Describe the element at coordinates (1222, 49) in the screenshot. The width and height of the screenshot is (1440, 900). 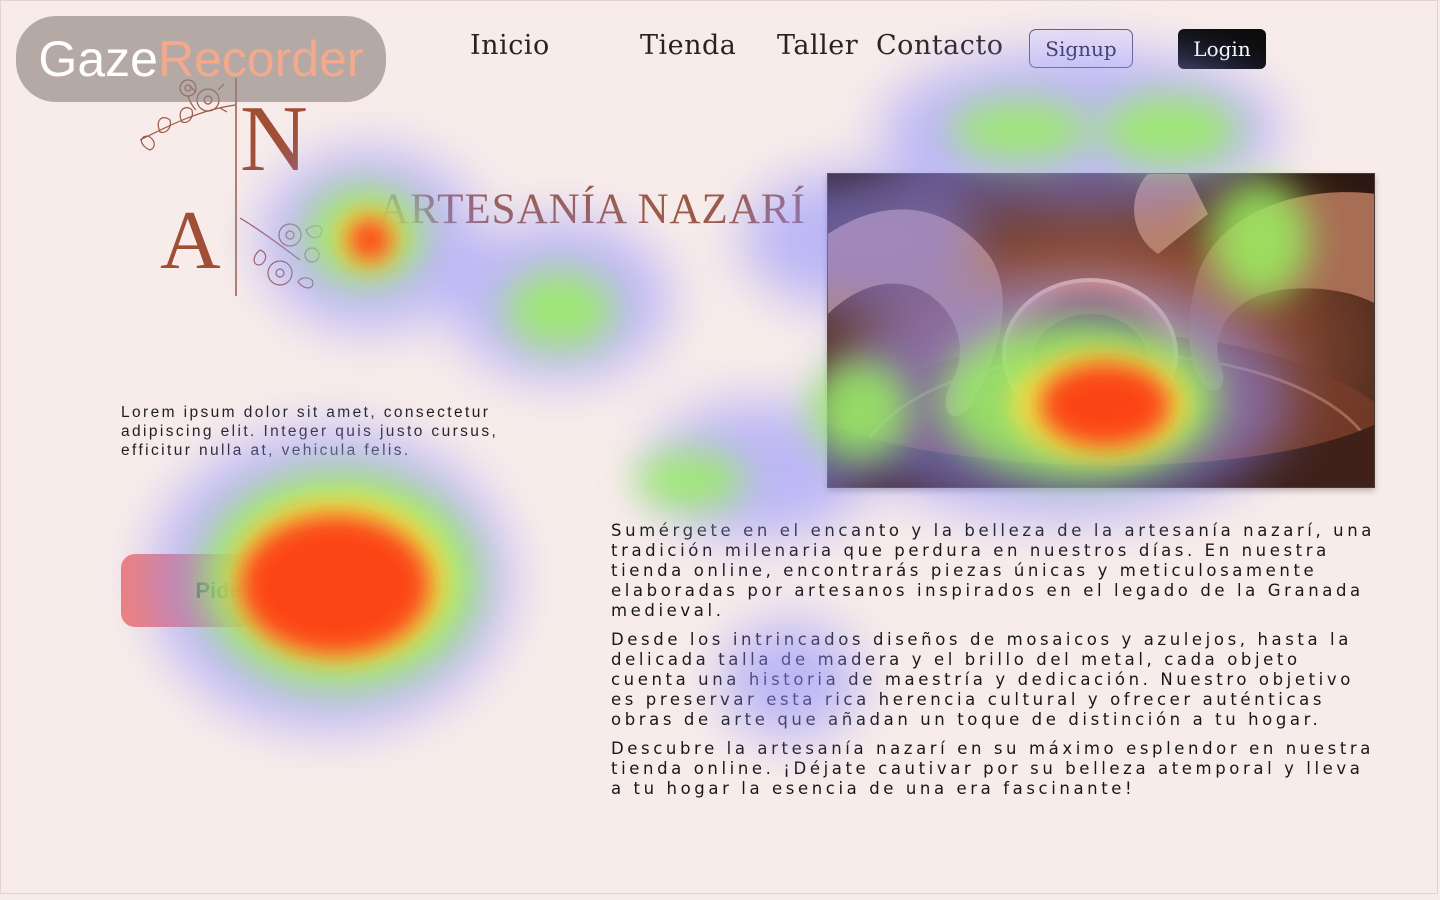
I see `login-button: Login` at that location.